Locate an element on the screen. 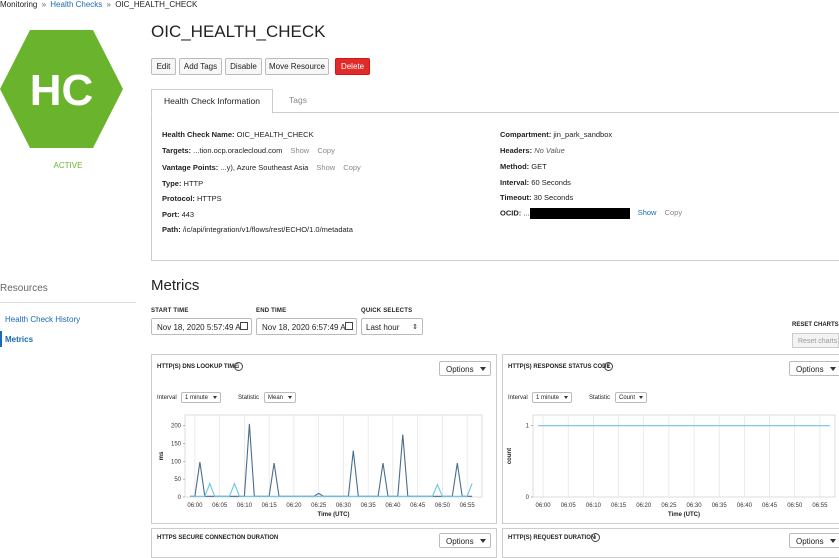 Image resolution: width=839 pixels, height=558 pixels. info-method-row: Method: GET is located at coordinates (523, 166).